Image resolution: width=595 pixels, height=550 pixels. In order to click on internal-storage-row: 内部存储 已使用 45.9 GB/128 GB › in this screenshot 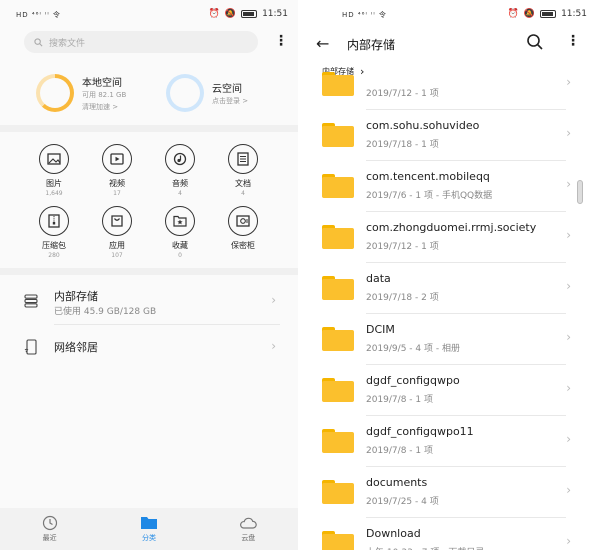, I will do `click(149, 301)`.